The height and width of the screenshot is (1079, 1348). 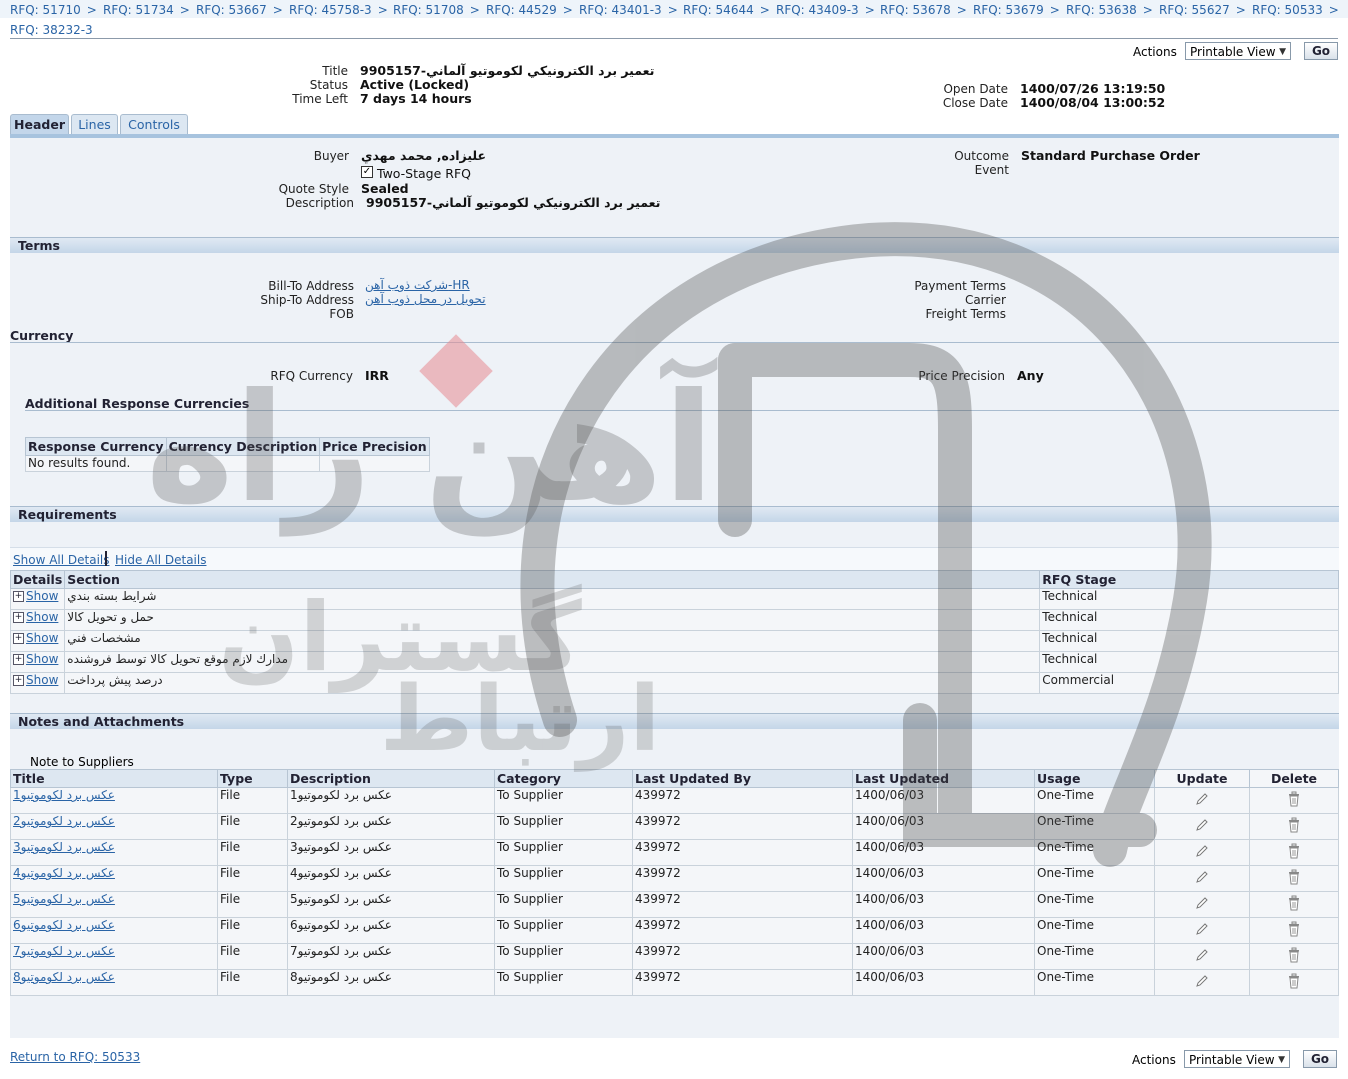 What do you see at coordinates (64, 847) in the screenshot?
I see `attachment-link: عكس برد لكوموتيو3` at bounding box center [64, 847].